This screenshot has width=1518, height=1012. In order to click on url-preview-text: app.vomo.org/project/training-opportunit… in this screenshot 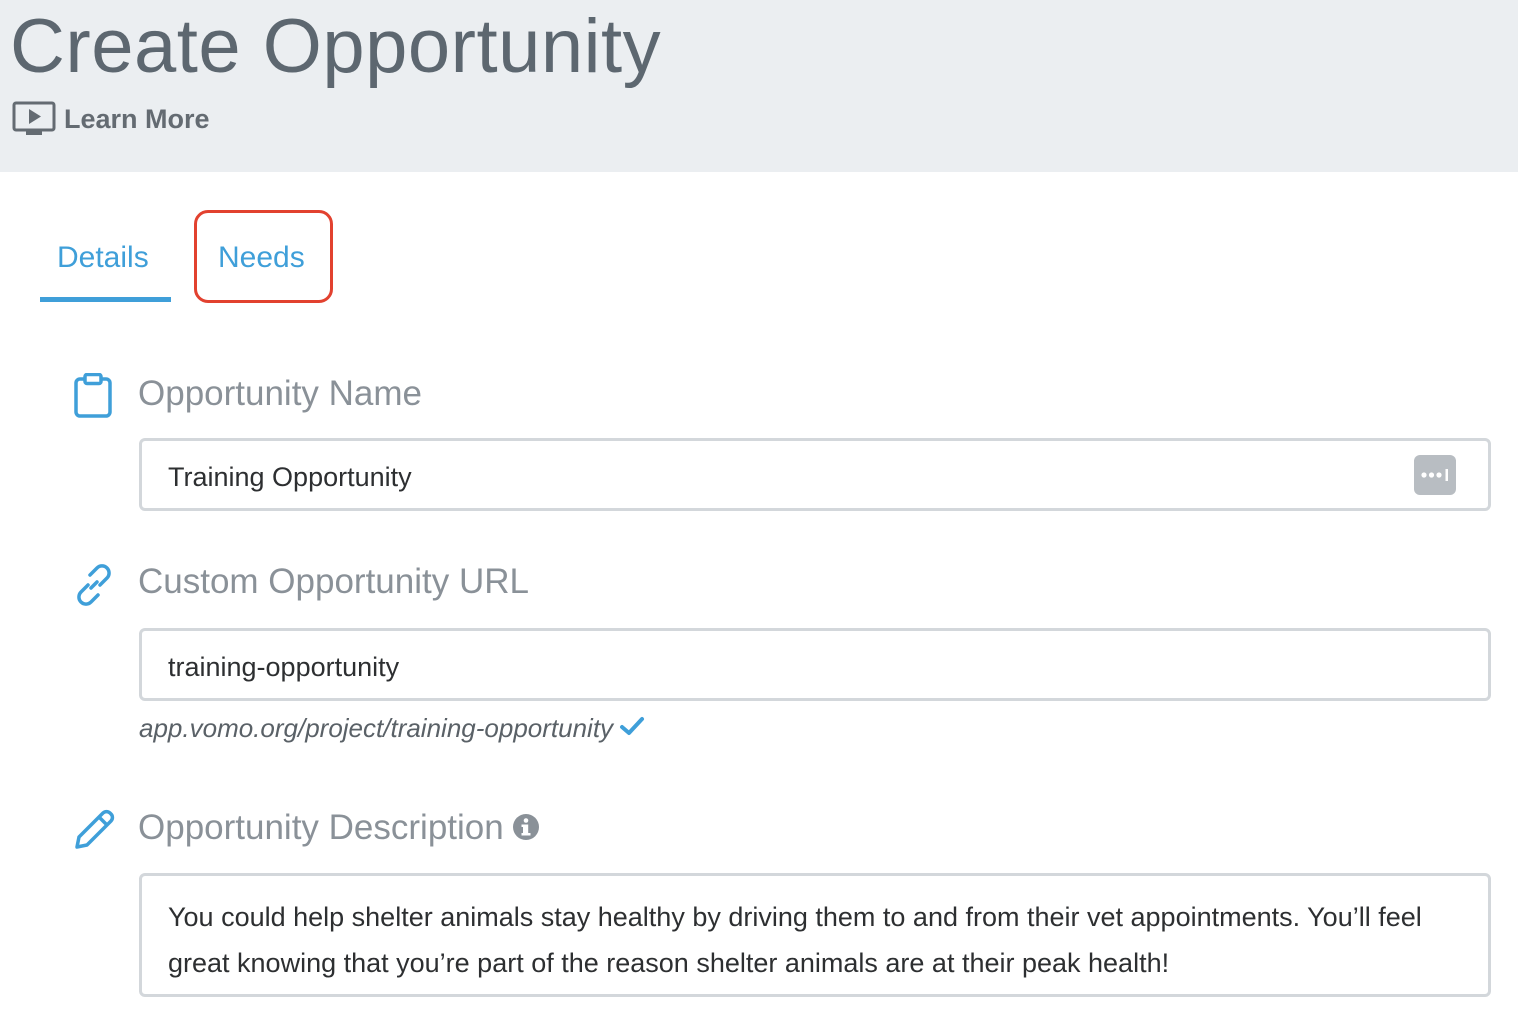, I will do `click(376, 728)`.